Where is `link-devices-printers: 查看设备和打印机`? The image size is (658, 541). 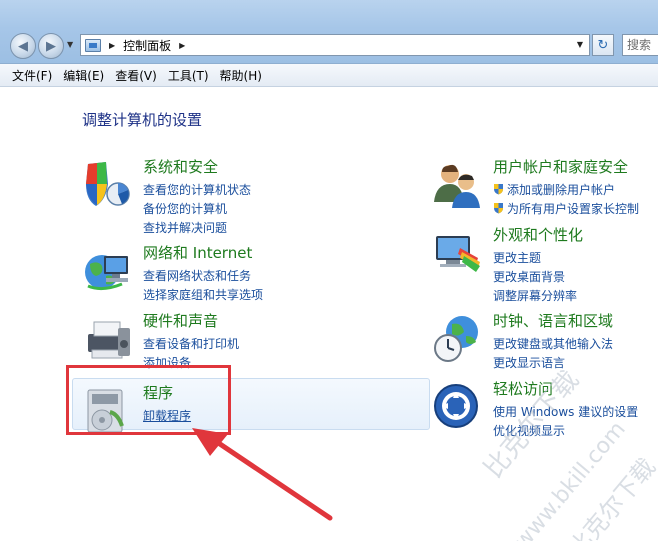
link-devices-printers: 查看设备和打印机 is located at coordinates (191, 343).